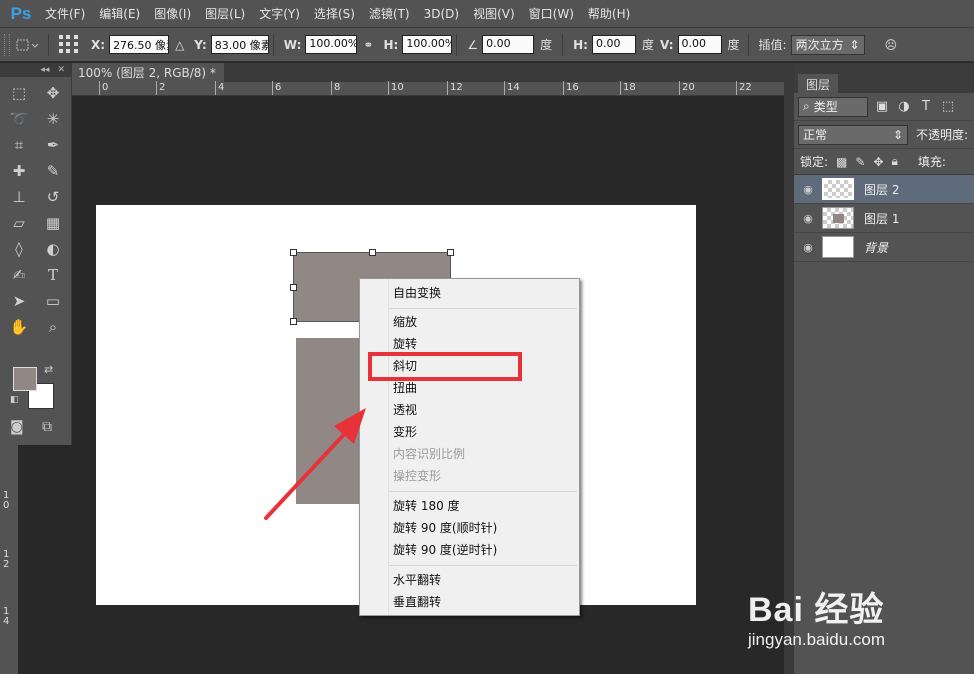 The height and width of the screenshot is (674, 974). Describe the element at coordinates (17, 427) in the screenshot. I see `quick-mask-icon: ◙` at that location.